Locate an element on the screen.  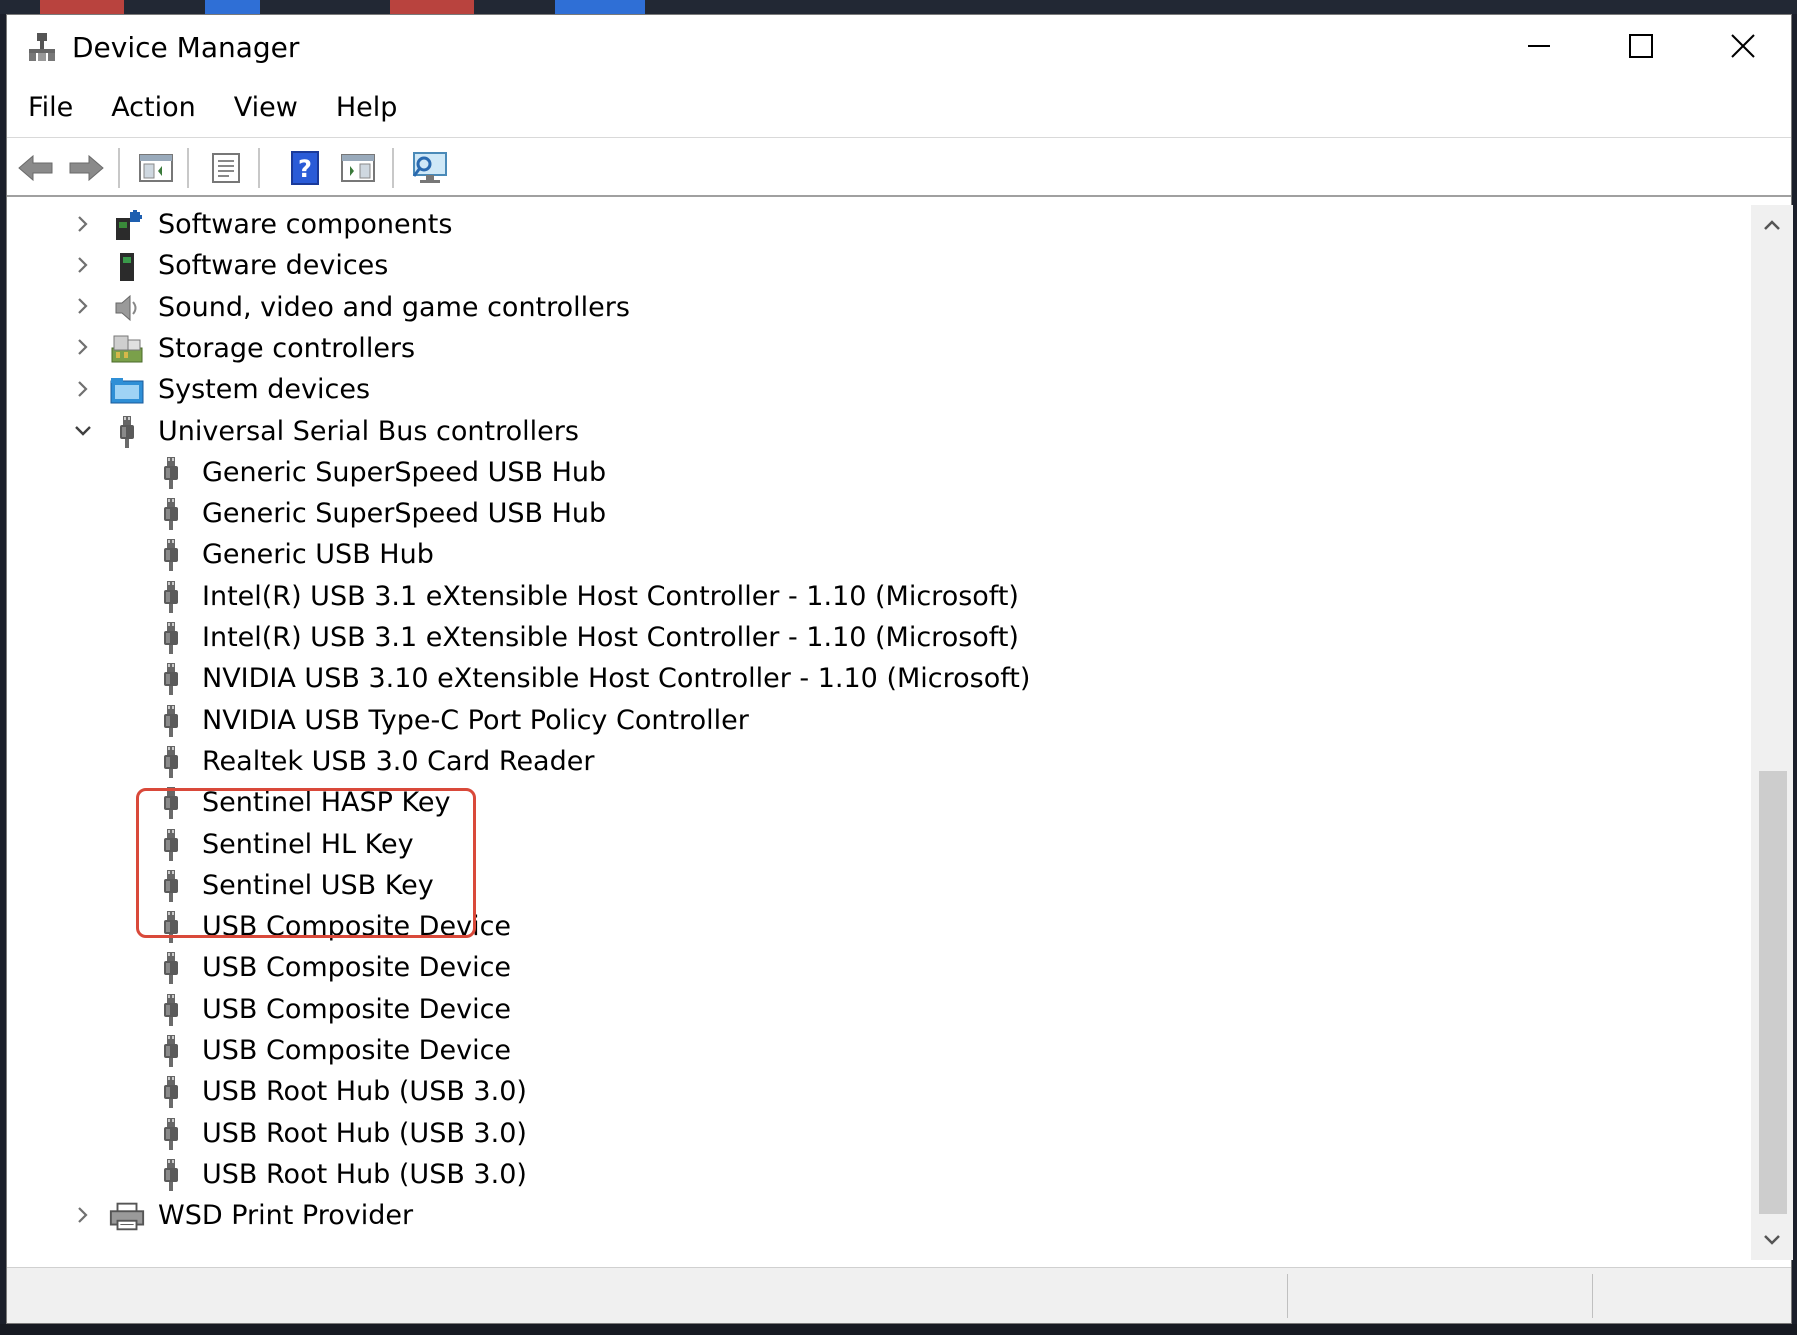
toolbar: ? is located at coordinates (899, 167).